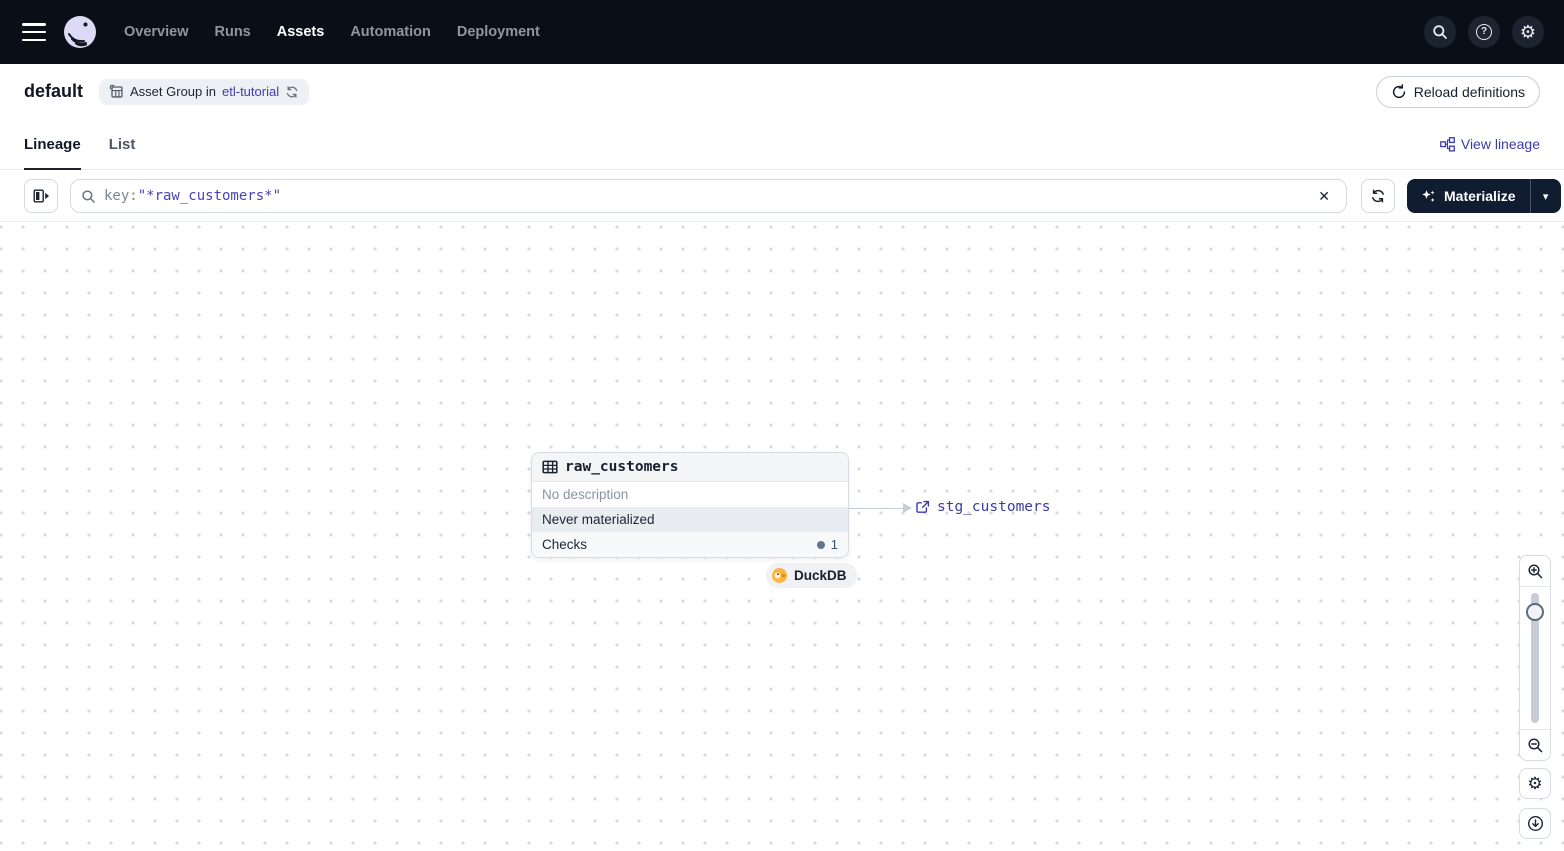 The height and width of the screenshot is (851, 1564). What do you see at coordinates (209, 196) in the screenshot?
I see `filter-key-value: "*raw_customers*"` at bounding box center [209, 196].